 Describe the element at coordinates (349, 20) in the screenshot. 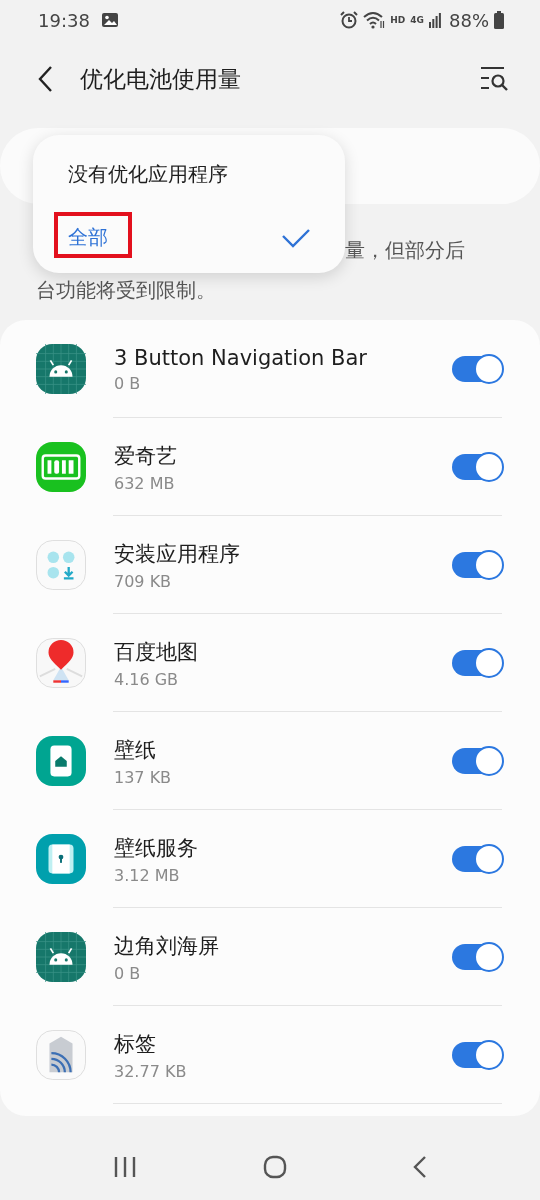

I see `alarm-icon` at that location.